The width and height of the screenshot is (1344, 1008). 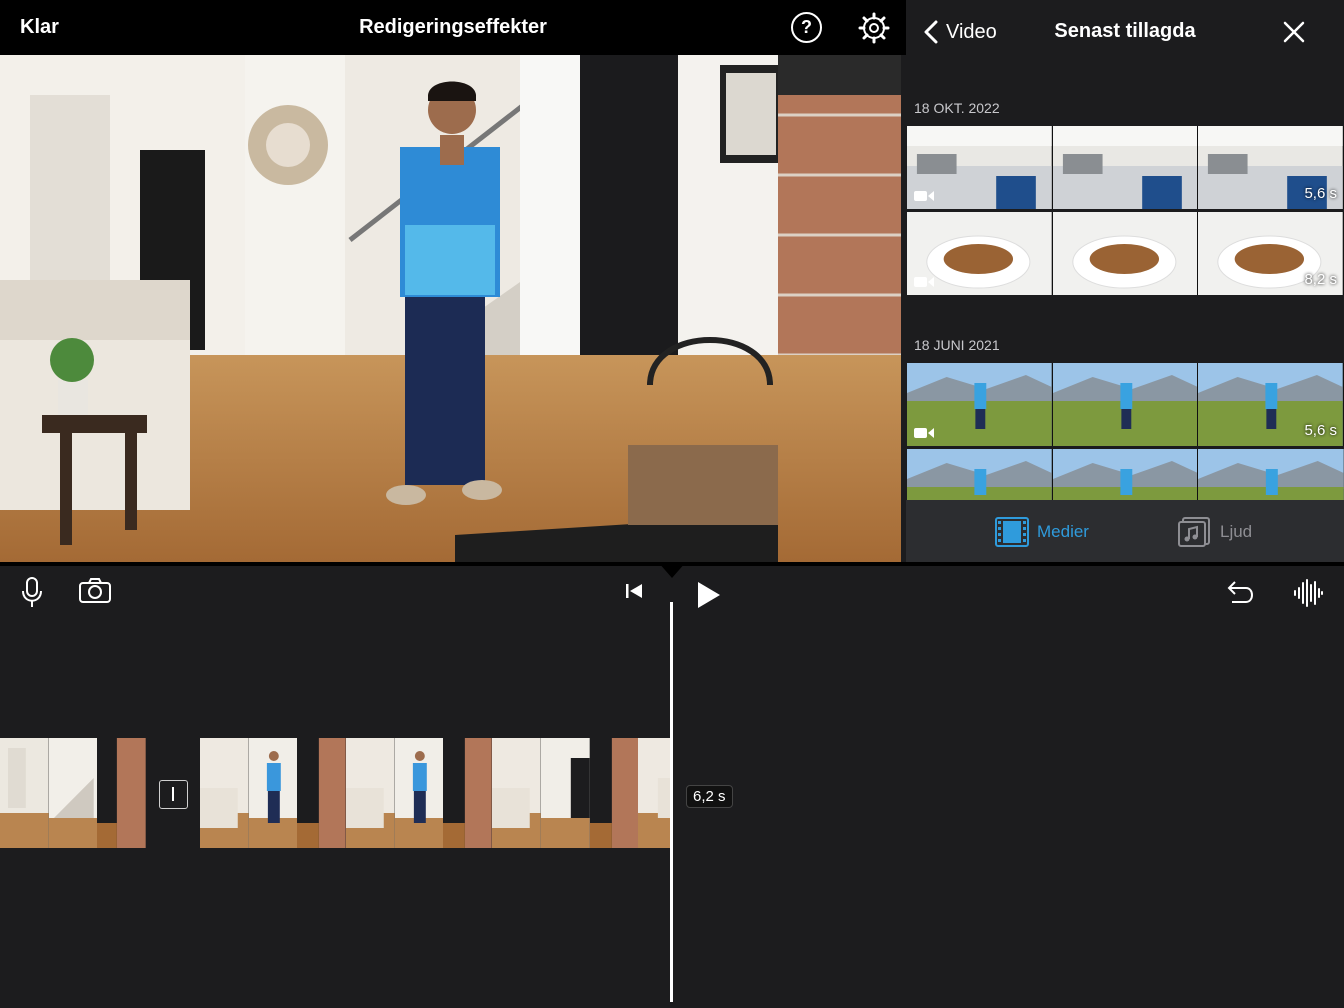 I want to click on audio-waveform-button, so click(x=1308, y=595).